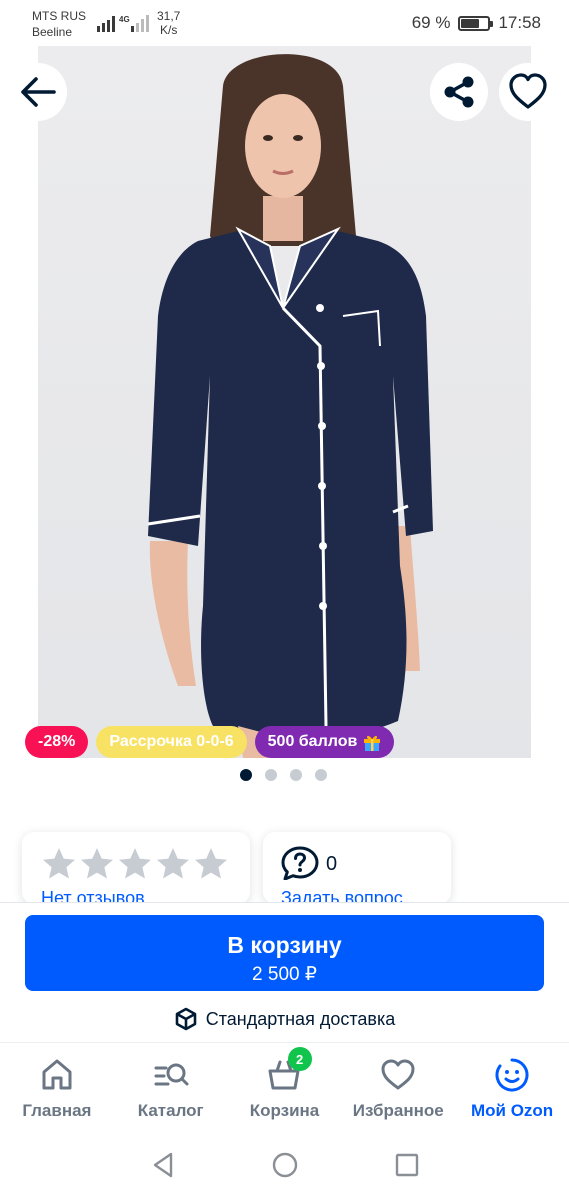 The image size is (569, 1200). Describe the element at coordinates (407, 1165) in the screenshot. I see `recents-square-icon` at that location.